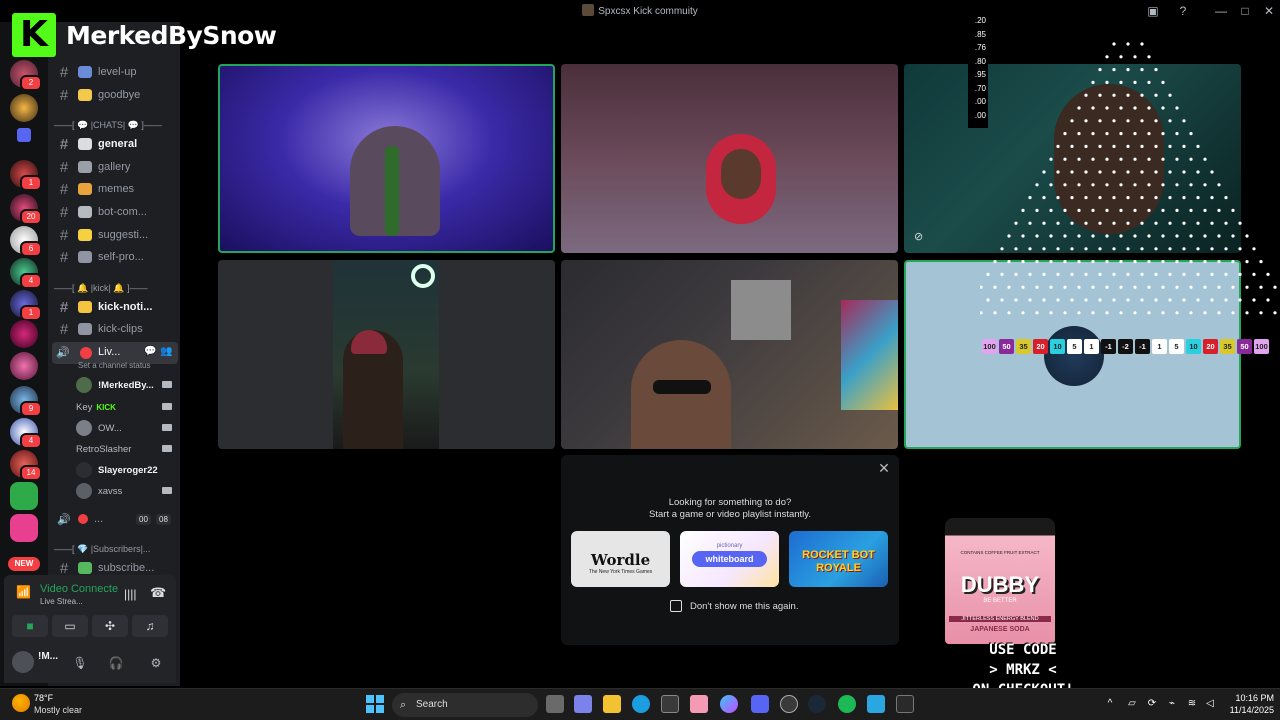  What do you see at coordinates (115, 189) in the screenshot?
I see `channel-memes: # memes` at bounding box center [115, 189].